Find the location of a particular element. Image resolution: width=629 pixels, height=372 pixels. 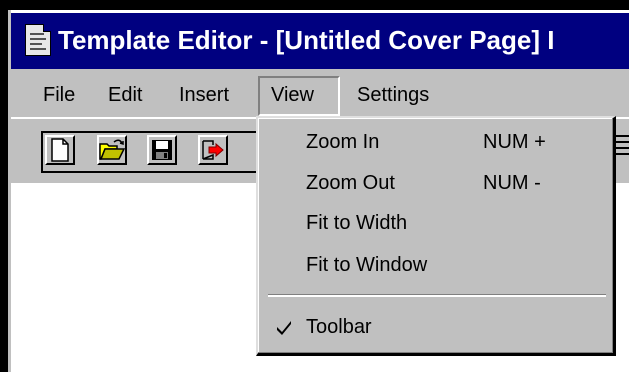

save-button is located at coordinates (162, 150).